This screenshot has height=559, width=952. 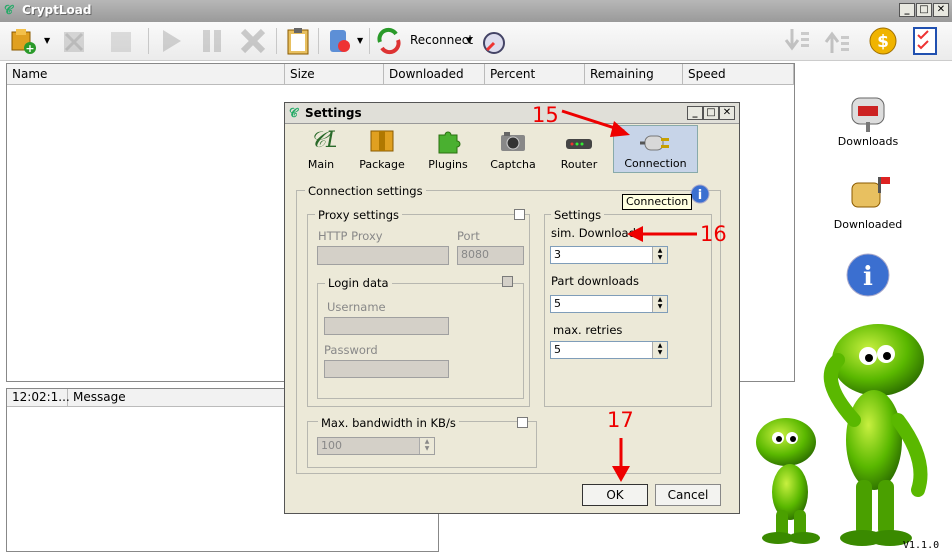 I want to click on tab-label: Main, so click(x=321, y=164).